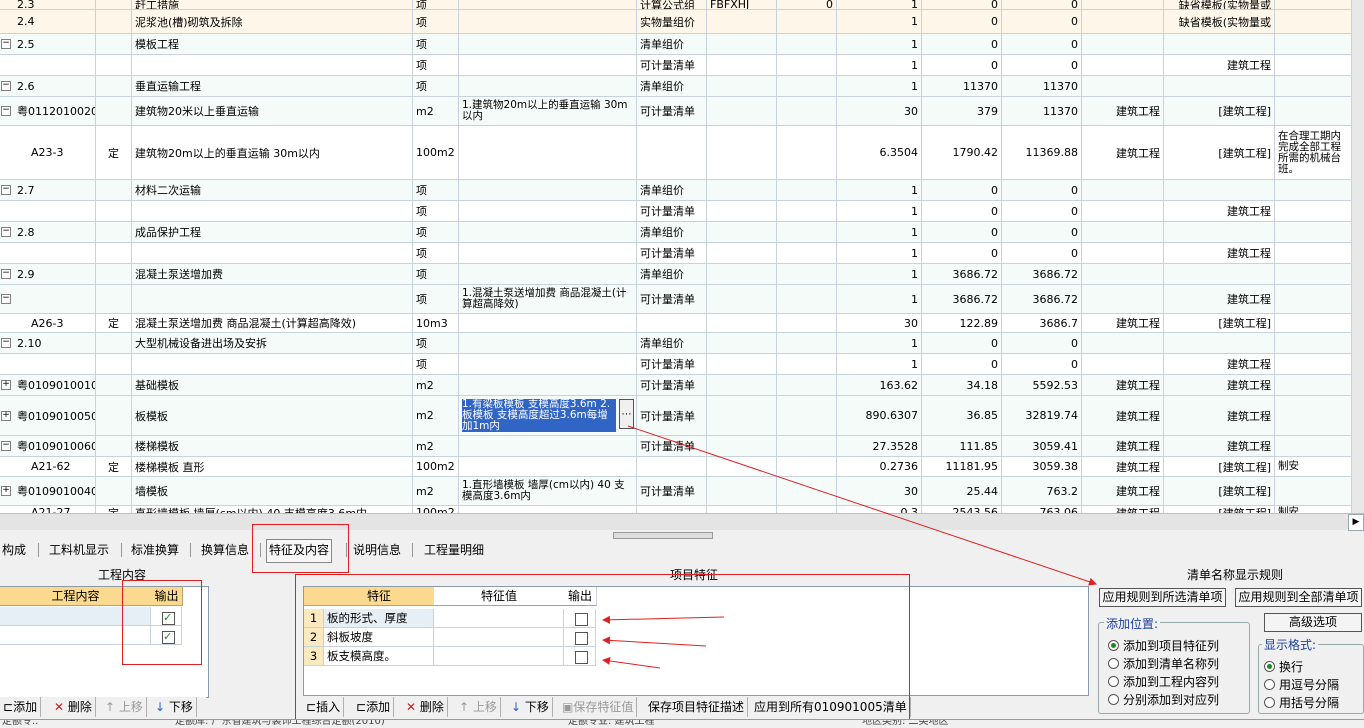 This screenshot has width=1364, height=728. What do you see at coordinates (548, 415) in the screenshot?
I see `cell-desc: 1.有梁板模板 支模高度3.6m 2.板模板 支模高度超过3.6m每增加1m内 ⋯` at bounding box center [548, 415].